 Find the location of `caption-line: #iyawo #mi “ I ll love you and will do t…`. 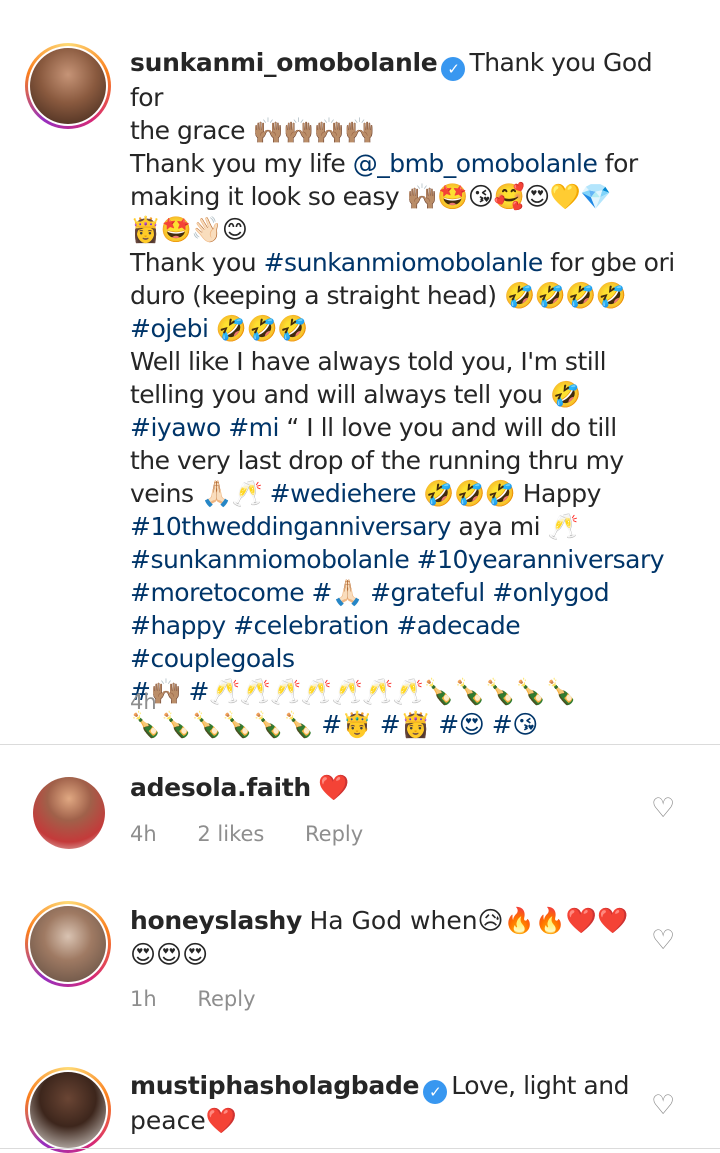

caption-line: #iyawo #mi “ I ll love you and will do t… is located at coordinates (373, 427).